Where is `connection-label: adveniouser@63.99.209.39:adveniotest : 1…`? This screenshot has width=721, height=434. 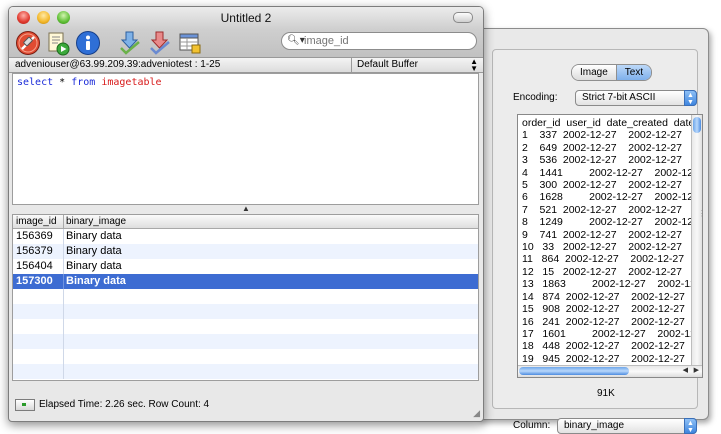
connection-label: adveniouser@63.99.209.39:adveniotest : 1… is located at coordinates (117, 65).